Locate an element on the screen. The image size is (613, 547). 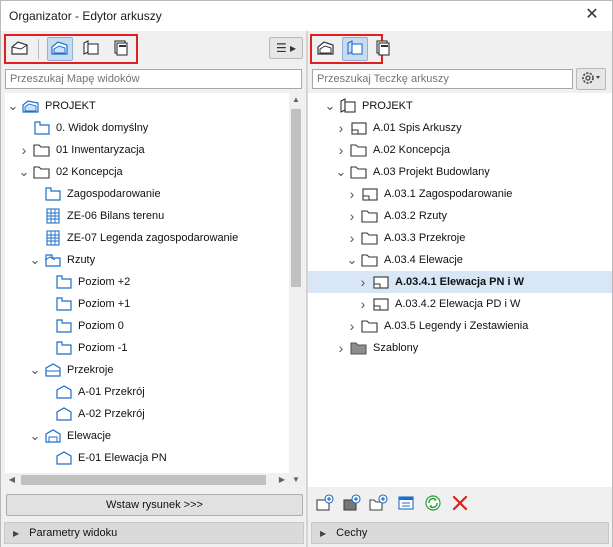
view-map-button is located at coordinates (60, 49).